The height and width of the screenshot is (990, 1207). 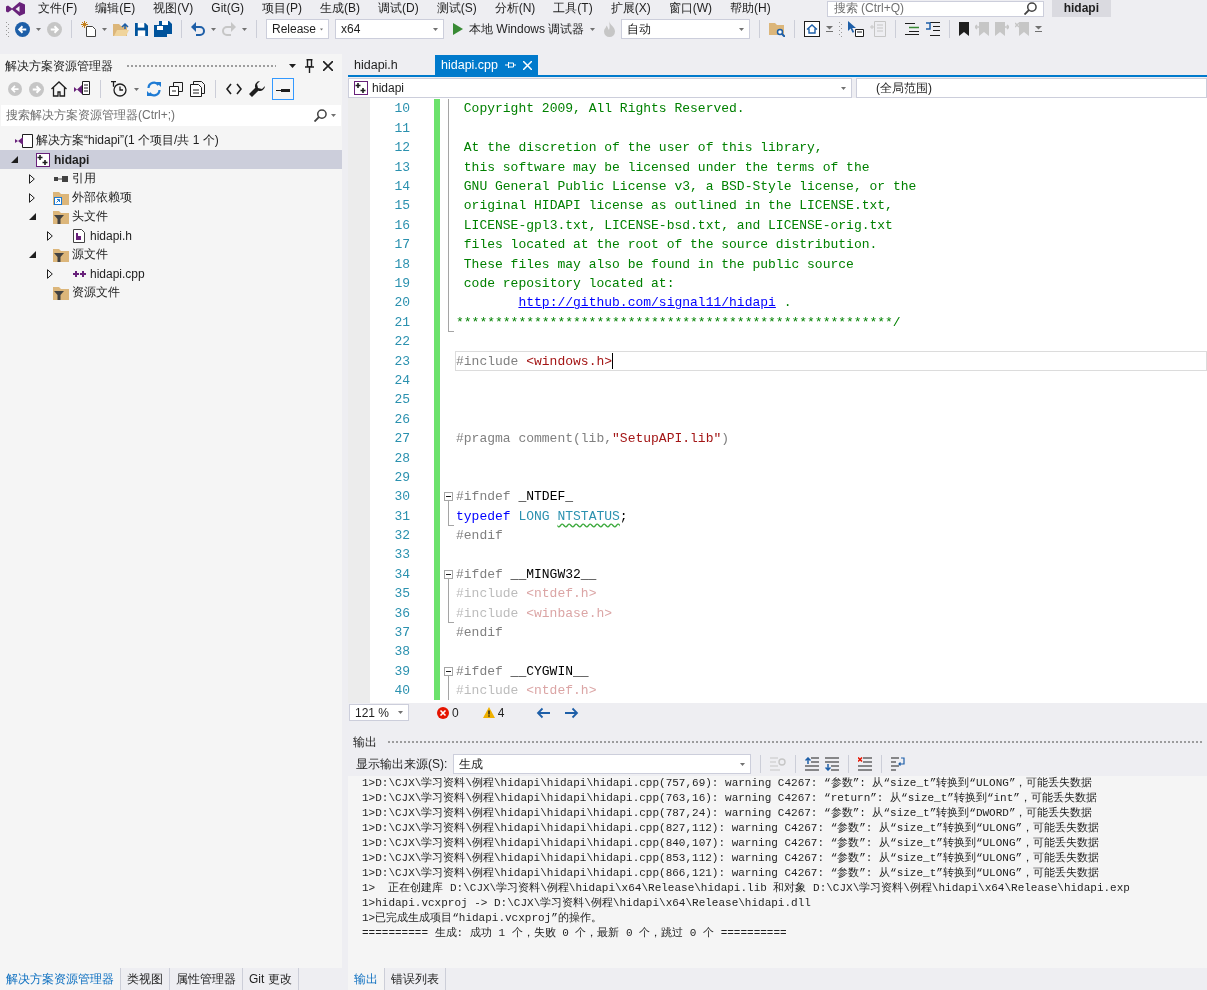 I want to click on tree-item: 外部依赖项, so click(x=171, y=197).